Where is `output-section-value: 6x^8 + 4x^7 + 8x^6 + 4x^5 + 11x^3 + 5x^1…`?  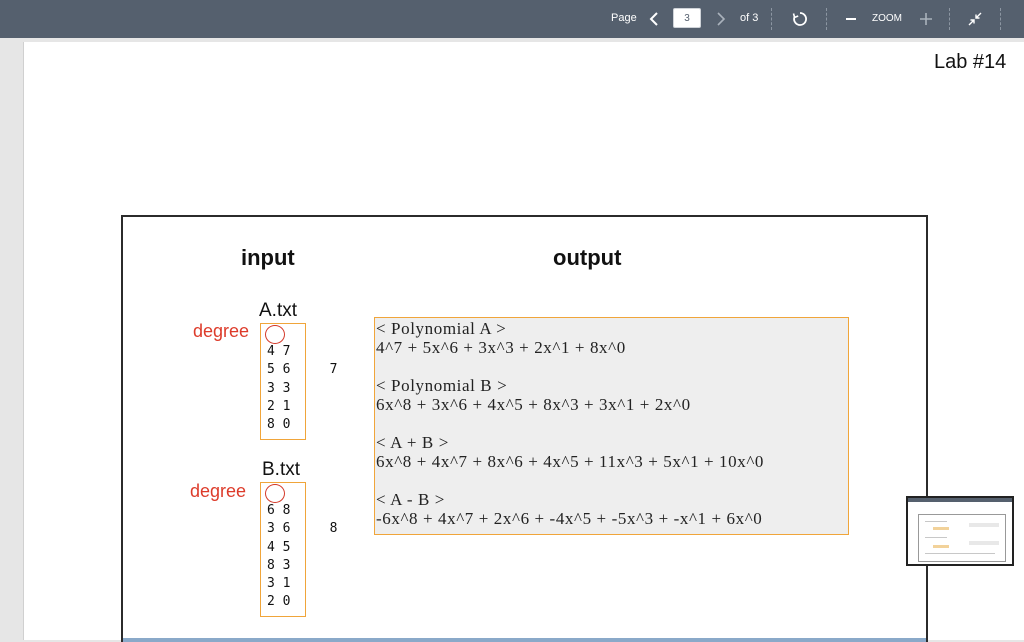 output-section-value: 6x^8 + 4x^7 + 8x^6 + 4x^5 + 11x^3 + 5x^1… is located at coordinates (570, 461).